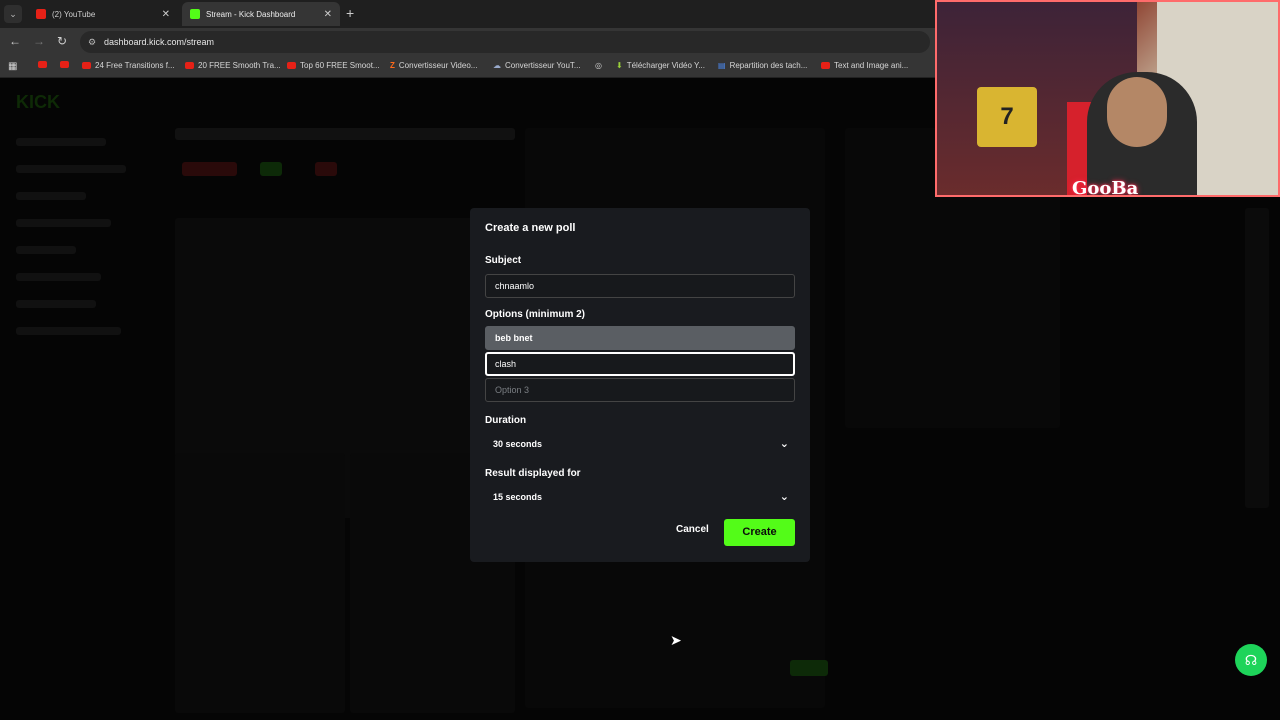  I want to click on option-2-value: clash, so click(506, 364).